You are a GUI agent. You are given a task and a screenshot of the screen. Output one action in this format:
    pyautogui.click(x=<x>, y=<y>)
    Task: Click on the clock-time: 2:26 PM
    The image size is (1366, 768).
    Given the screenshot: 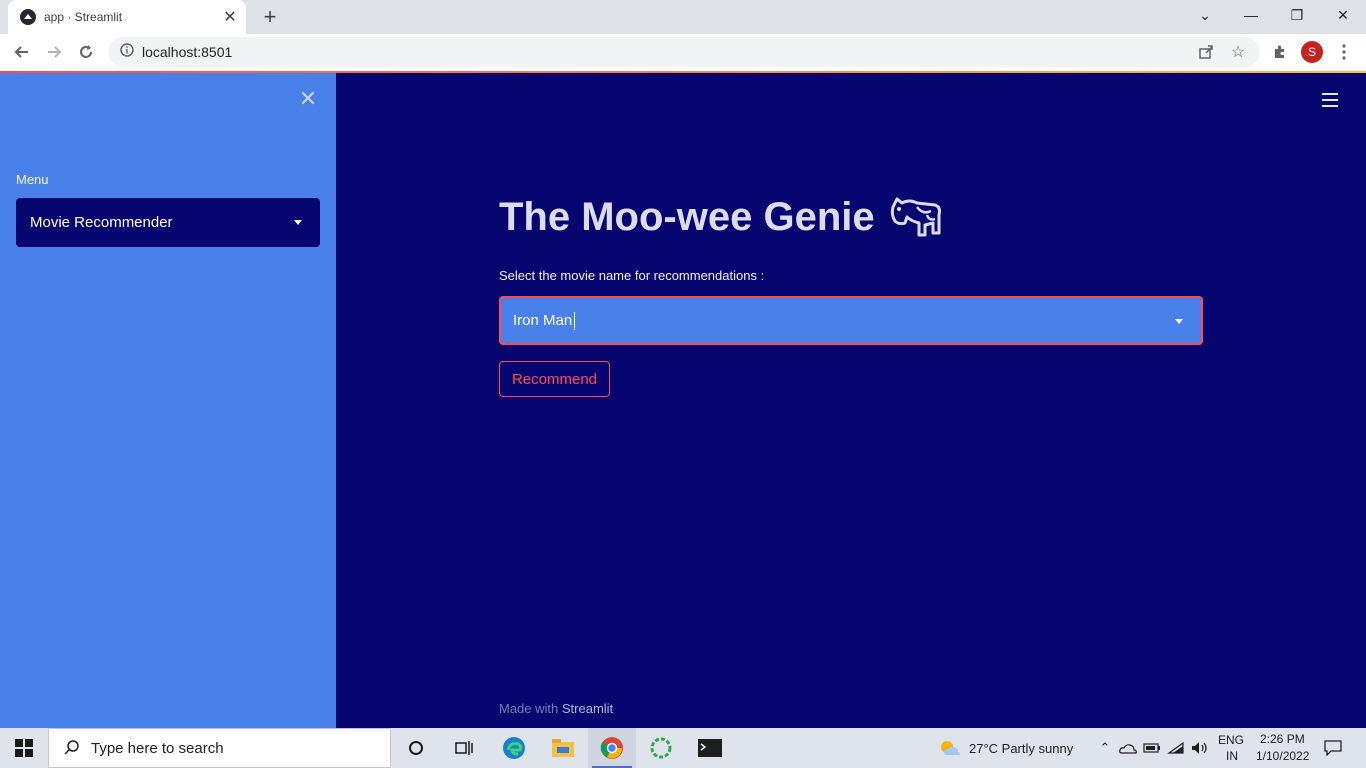 What is the action you would take?
    pyautogui.click(x=1282, y=739)
    